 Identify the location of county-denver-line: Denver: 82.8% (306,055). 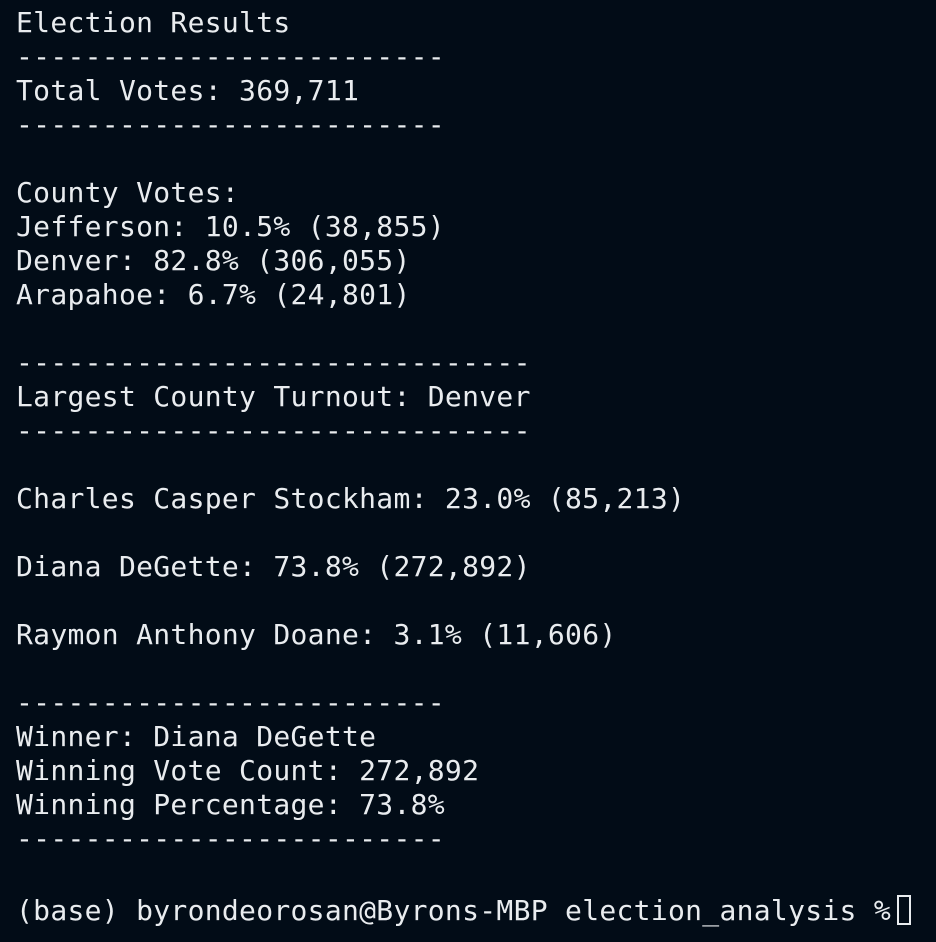
(213, 260).